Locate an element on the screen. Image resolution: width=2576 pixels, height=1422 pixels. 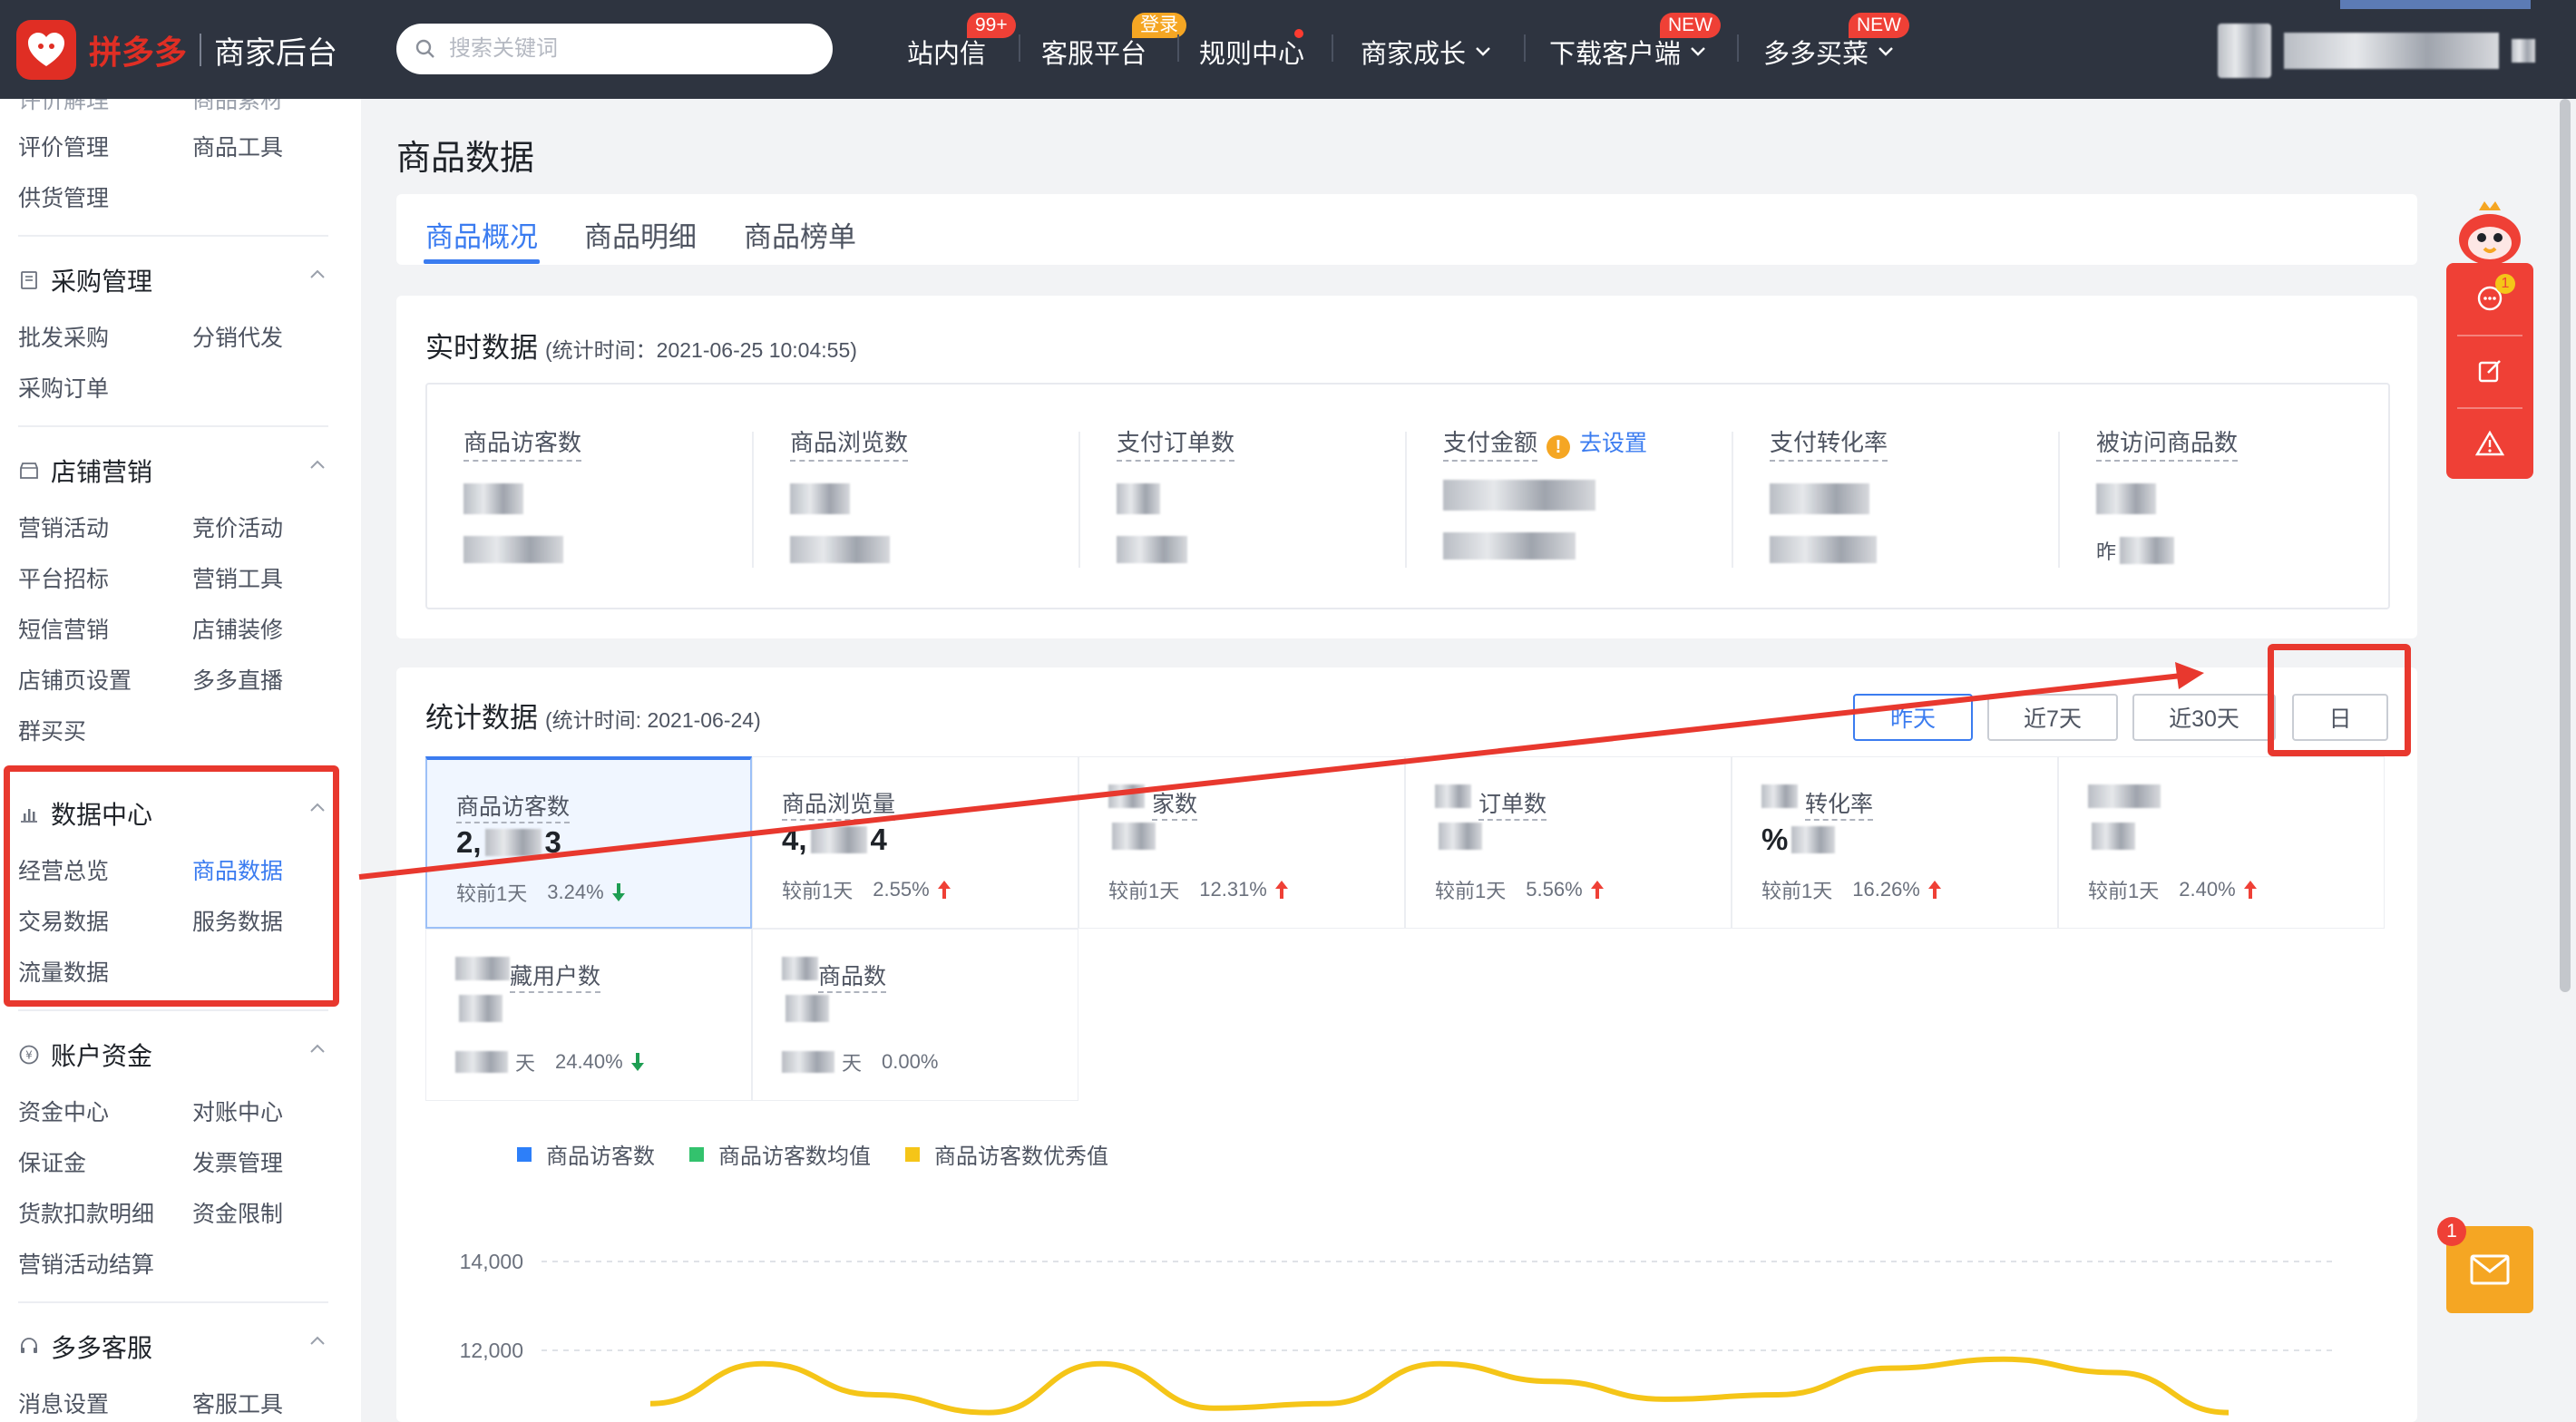
sidebar-item-purchase-orders: 采购订单 is located at coordinates (63, 387).